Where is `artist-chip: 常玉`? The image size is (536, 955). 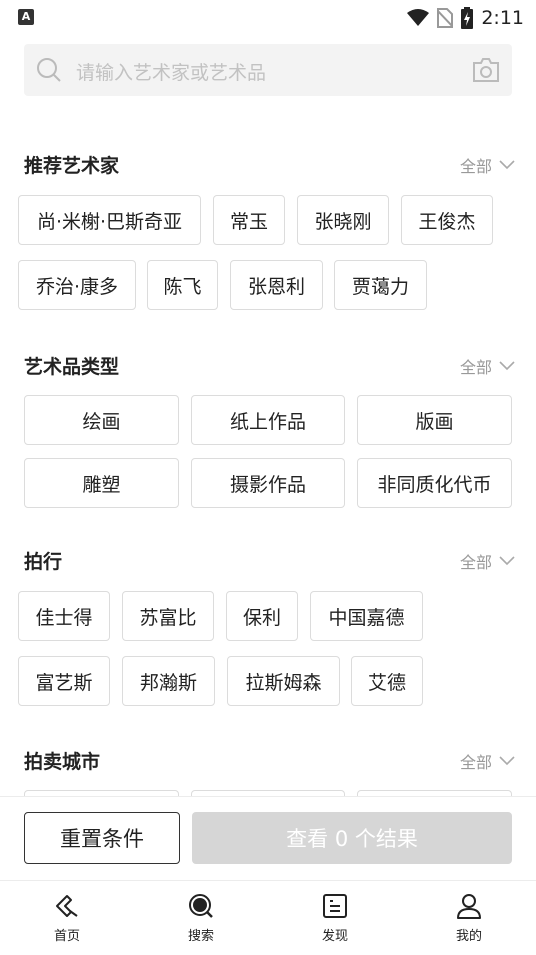 artist-chip: 常玉 is located at coordinates (249, 220).